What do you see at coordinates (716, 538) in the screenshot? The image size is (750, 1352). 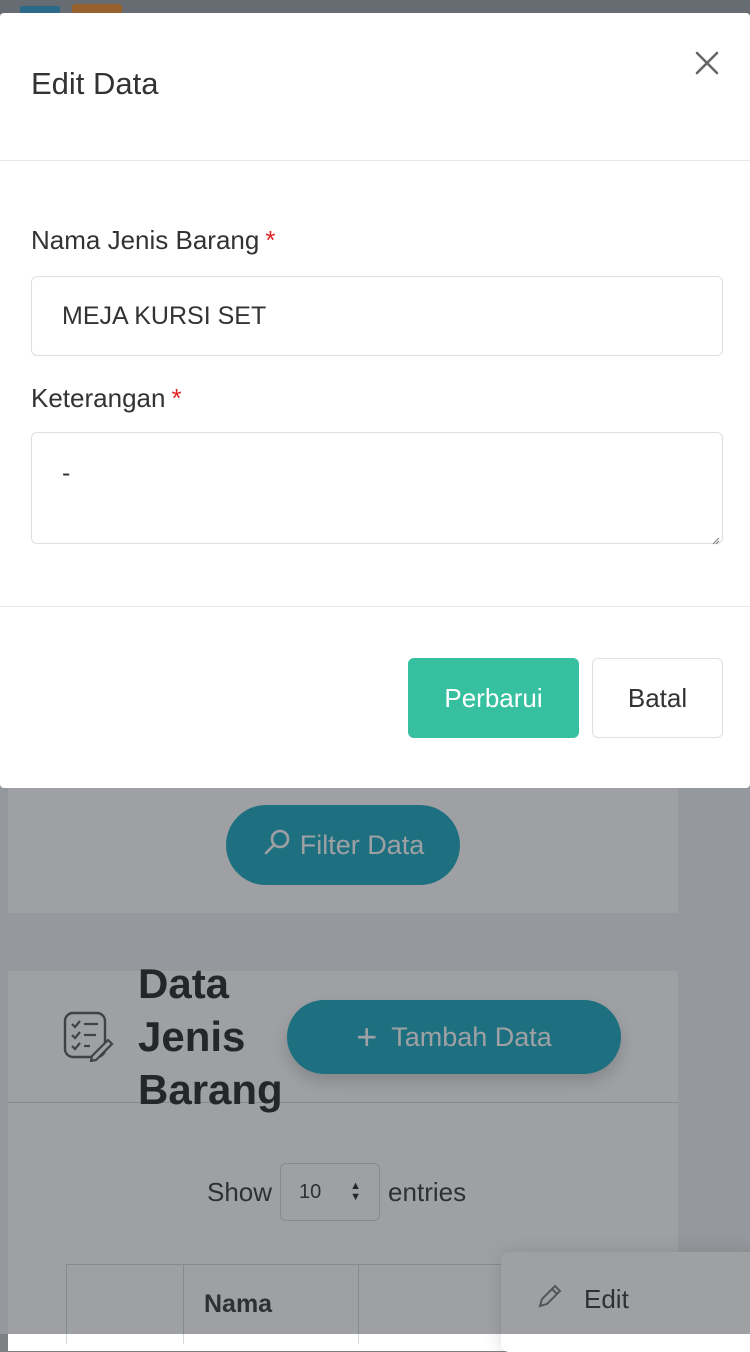 I see `resize-handle-icon` at bounding box center [716, 538].